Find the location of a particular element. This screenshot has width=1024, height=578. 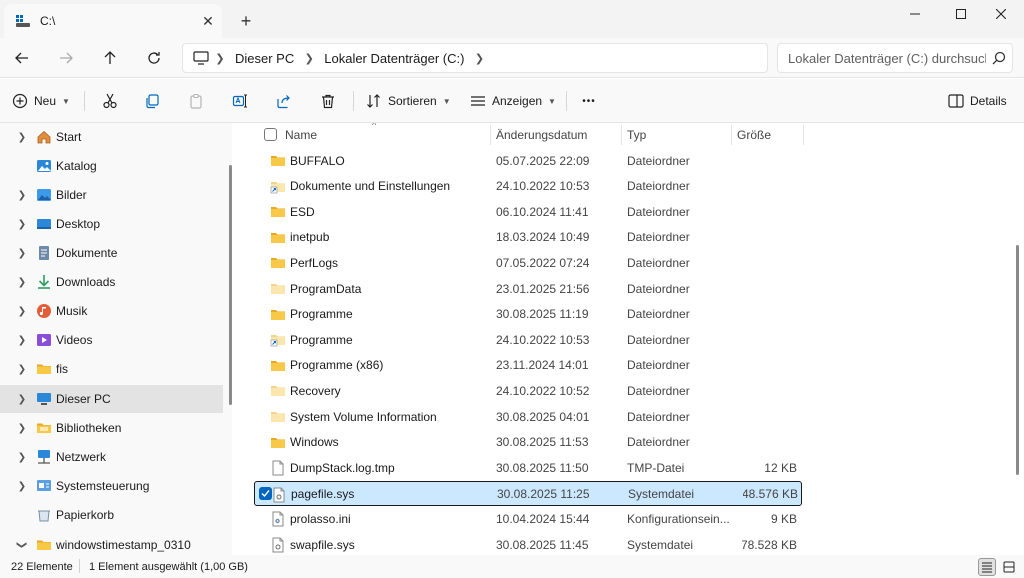

close-window-button is located at coordinates (1001, 14).